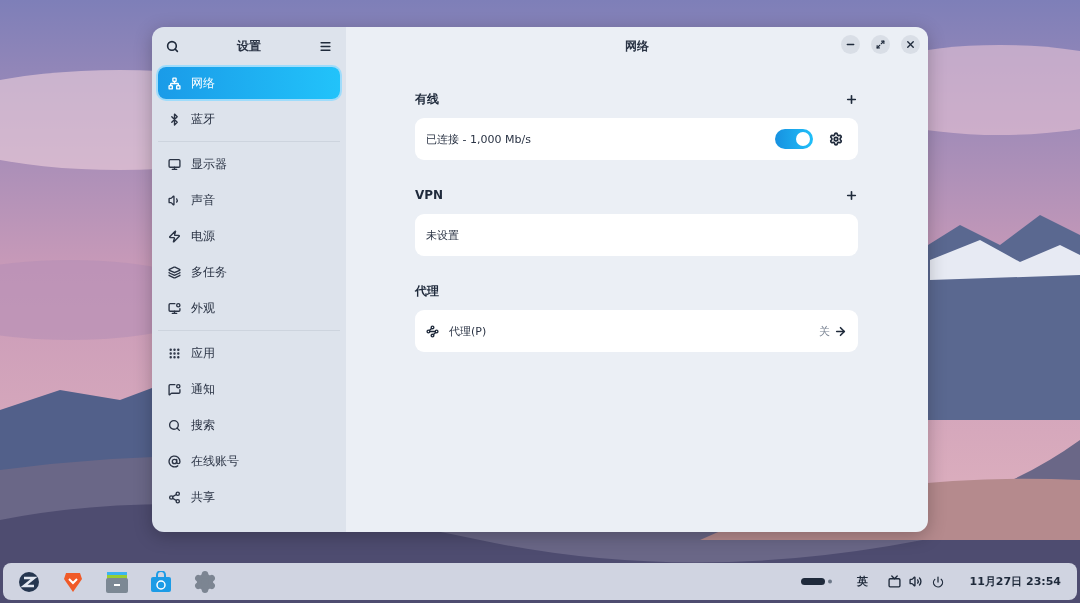 The width and height of the screenshot is (1080, 603). Describe the element at coordinates (174, 200) in the screenshot. I see `speaker-icon` at that location.